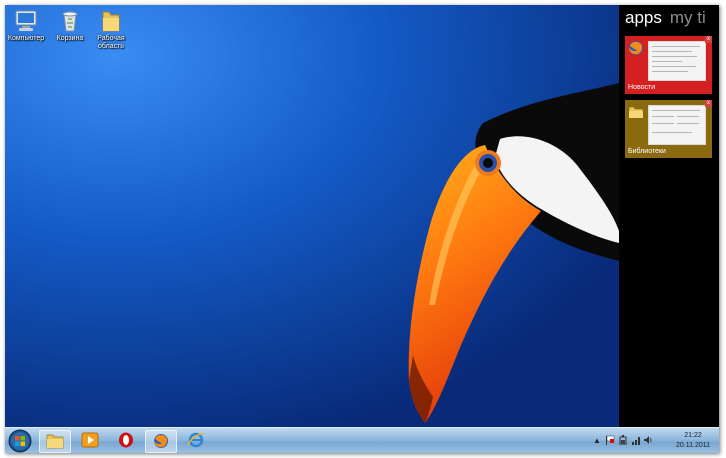 This screenshot has width=726, height=458. What do you see at coordinates (70, 21) in the screenshot?
I see `recycle-bin-icon` at bounding box center [70, 21].